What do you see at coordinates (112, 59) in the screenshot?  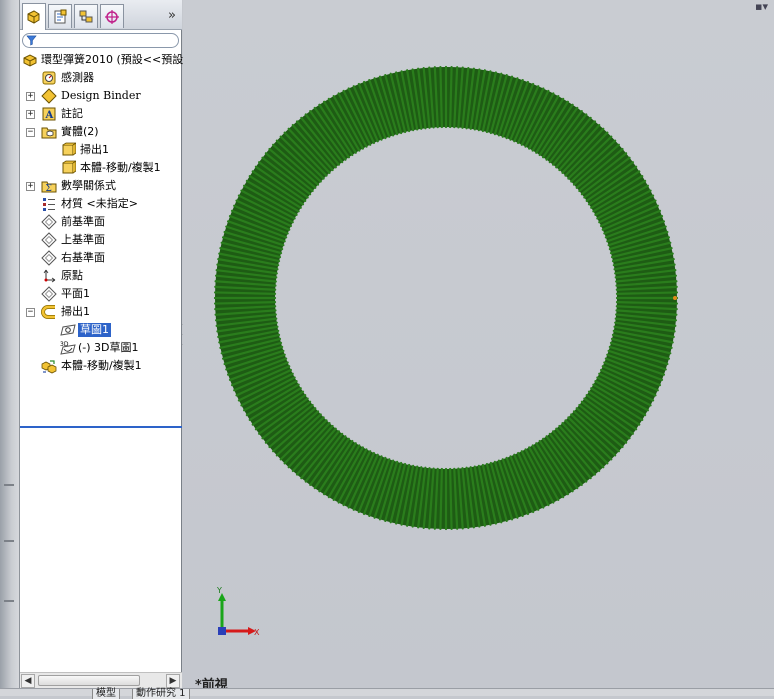 I see `tree-item-label: 環型彈簧2010 (預設<<預設` at bounding box center [112, 59].